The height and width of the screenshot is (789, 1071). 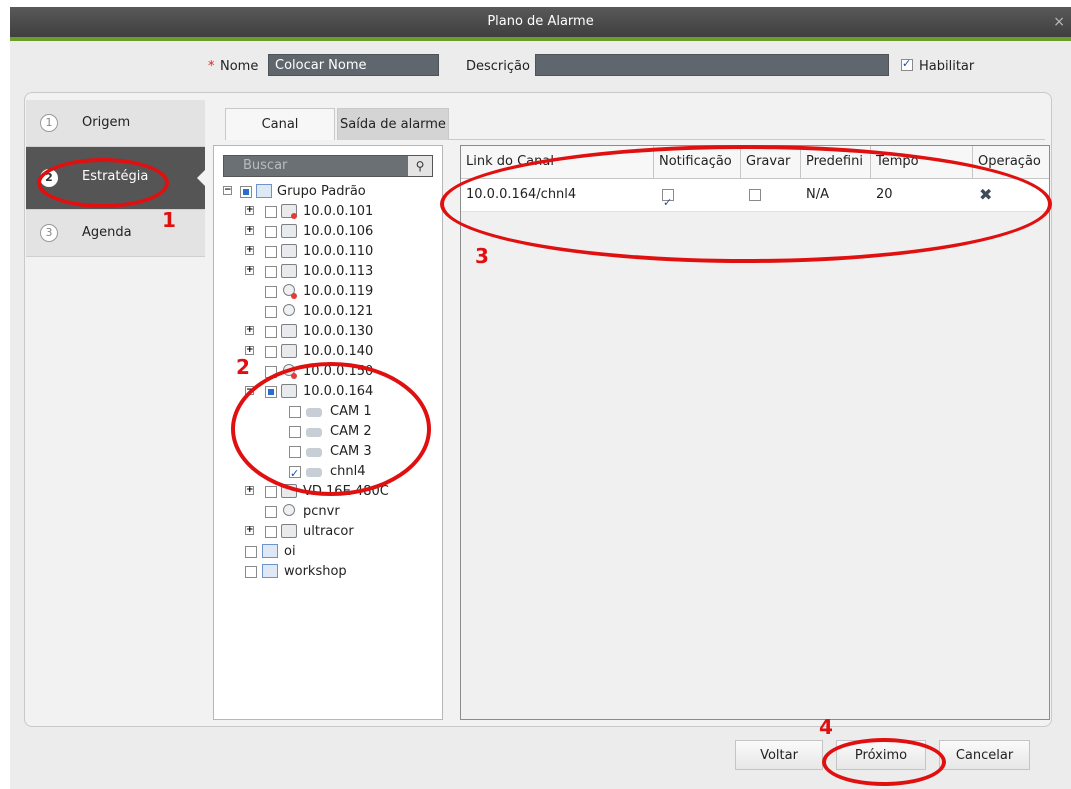 I want to click on tree-label: VD 16E 480C, so click(x=346, y=491).